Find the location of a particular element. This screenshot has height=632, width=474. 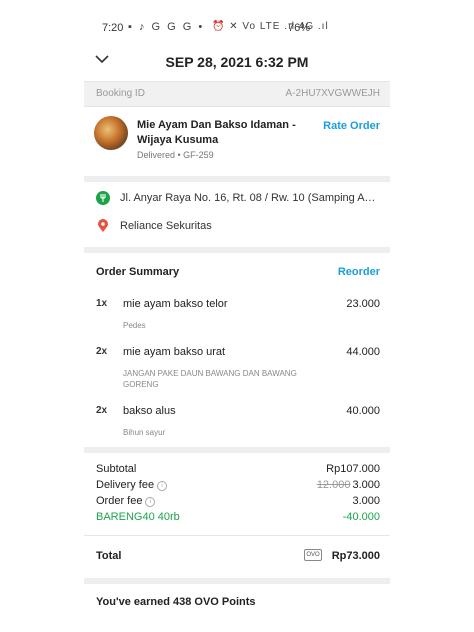

order-header: SEP 28, 2021 6:32 PM is located at coordinates (237, 61).